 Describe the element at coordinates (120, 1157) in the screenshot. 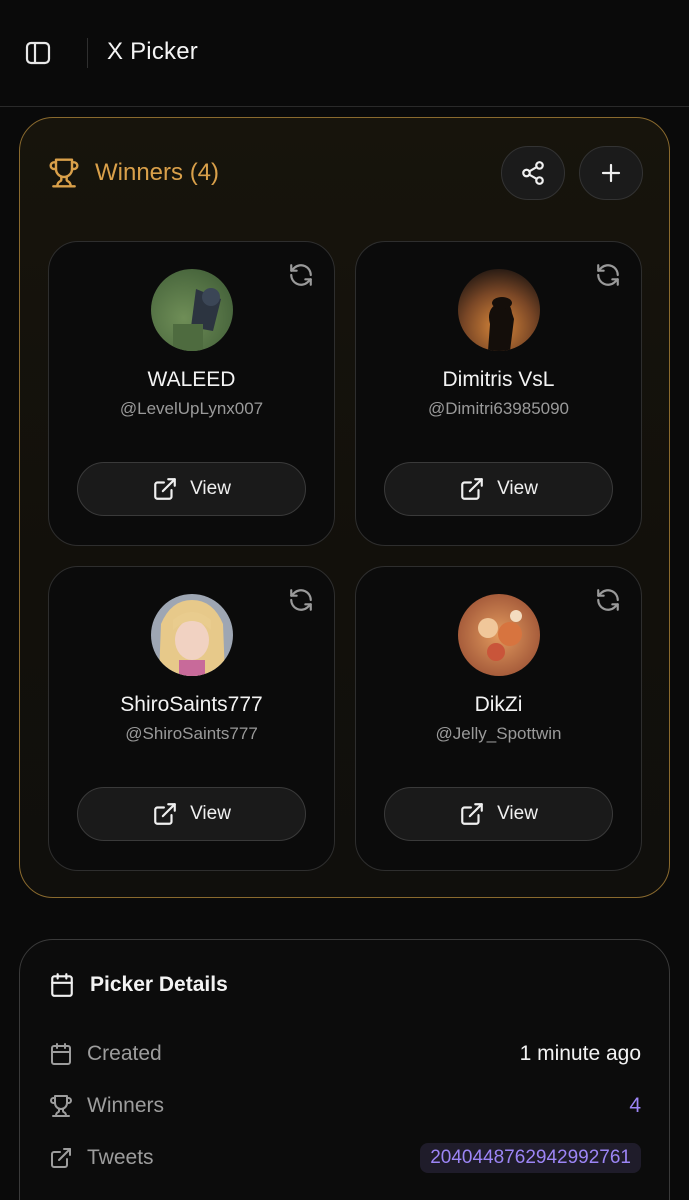

I see `row-label: Tweets` at that location.